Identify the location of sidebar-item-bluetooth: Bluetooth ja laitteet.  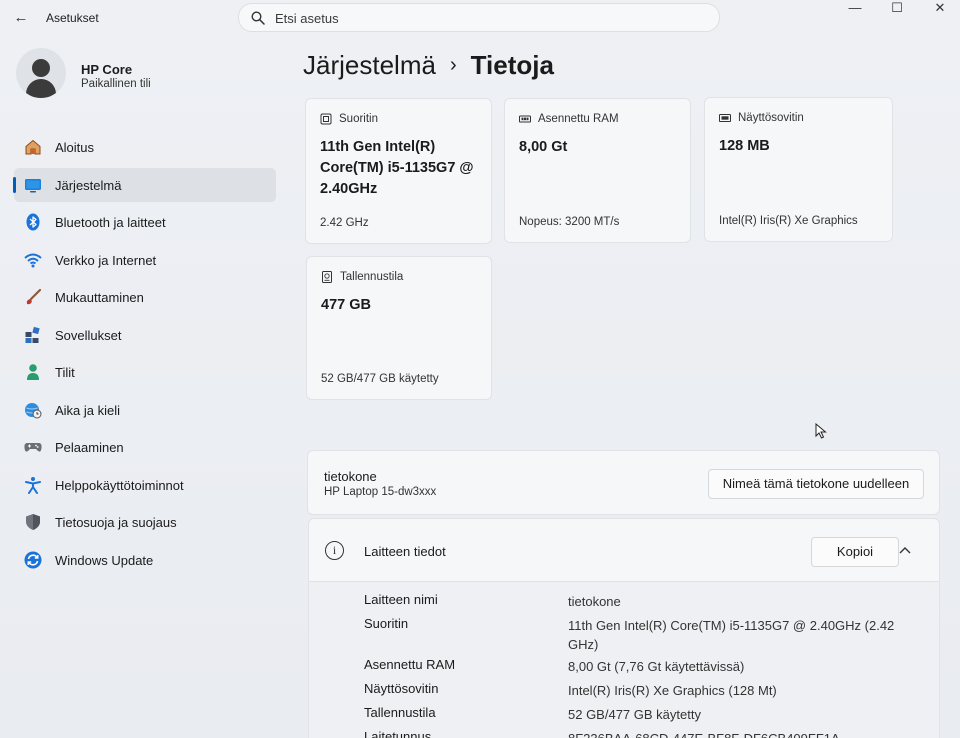
(145, 222).